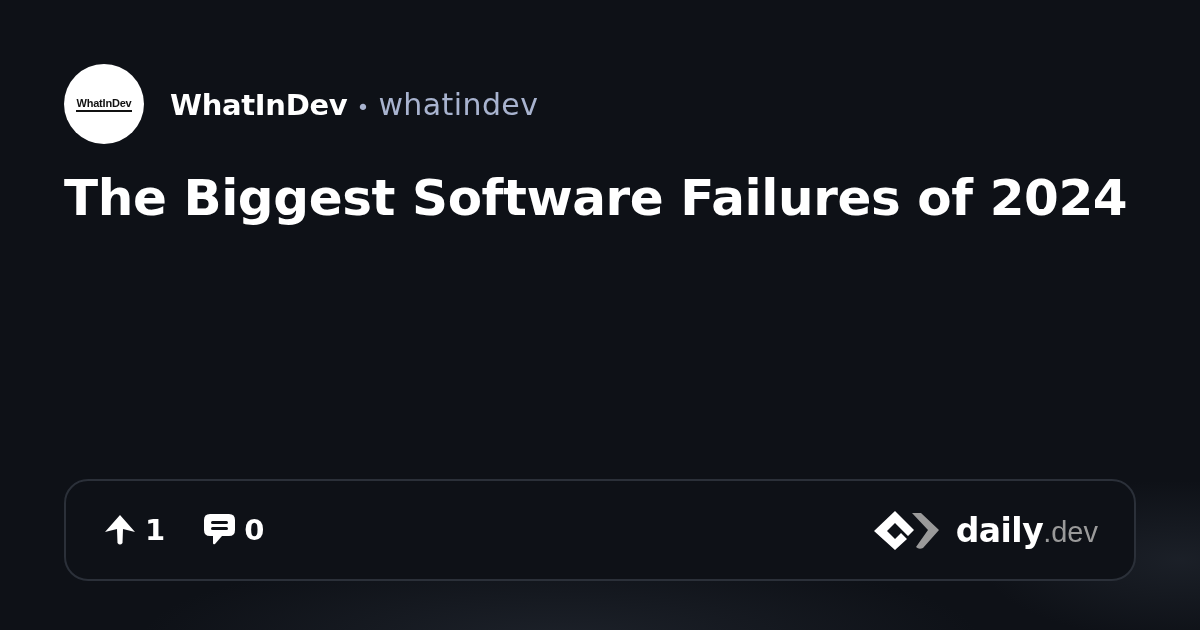 This screenshot has width=1200, height=630. What do you see at coordinates (458, 104) in the screenshot?
I see `author-handle: whatindev` at bounding box center [458, 104].